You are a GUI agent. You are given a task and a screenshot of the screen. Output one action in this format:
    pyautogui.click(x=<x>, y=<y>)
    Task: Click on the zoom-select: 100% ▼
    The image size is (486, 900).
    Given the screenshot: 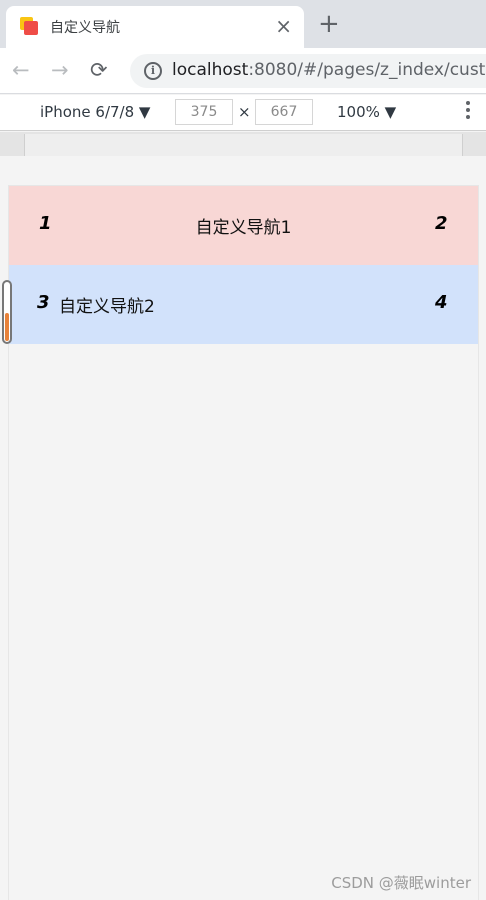 What is the action you would take?
    pyautogui.click(x=366, y=112)
    